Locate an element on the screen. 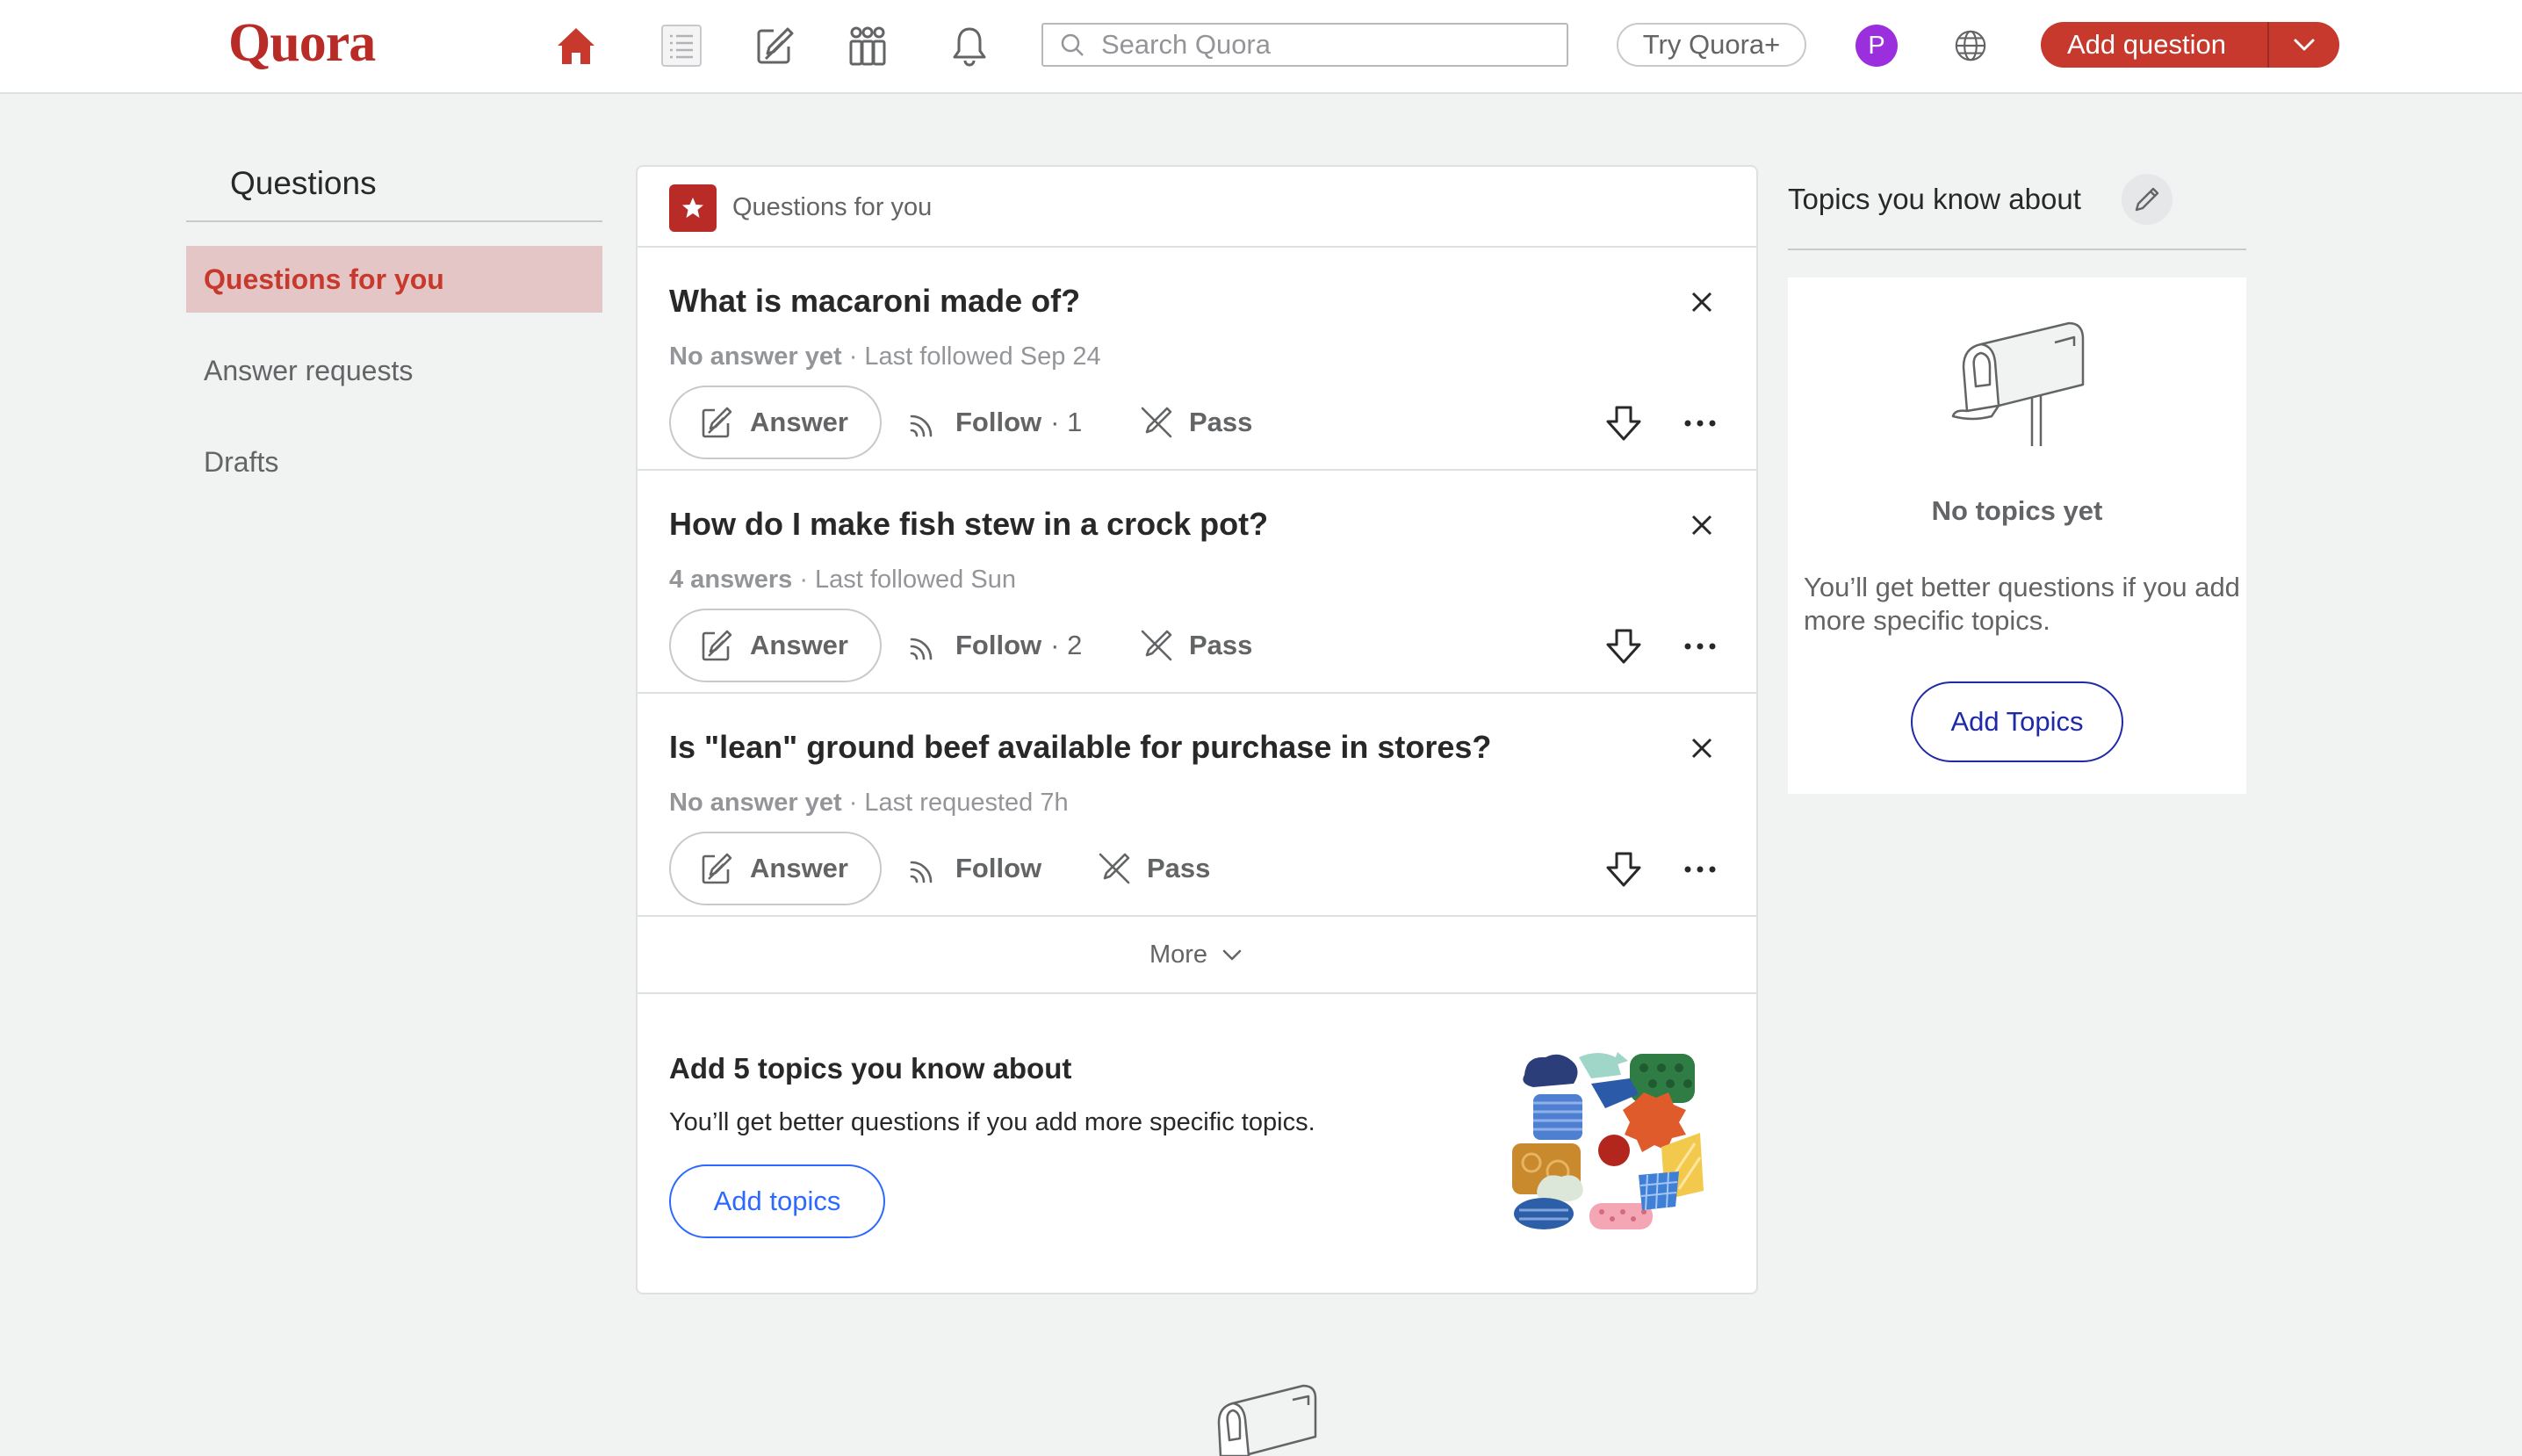 Image resolution: width=2522 pixels, height=1456 pixels. follow-button: Follow · 2 is located at coordinates (994, 645).